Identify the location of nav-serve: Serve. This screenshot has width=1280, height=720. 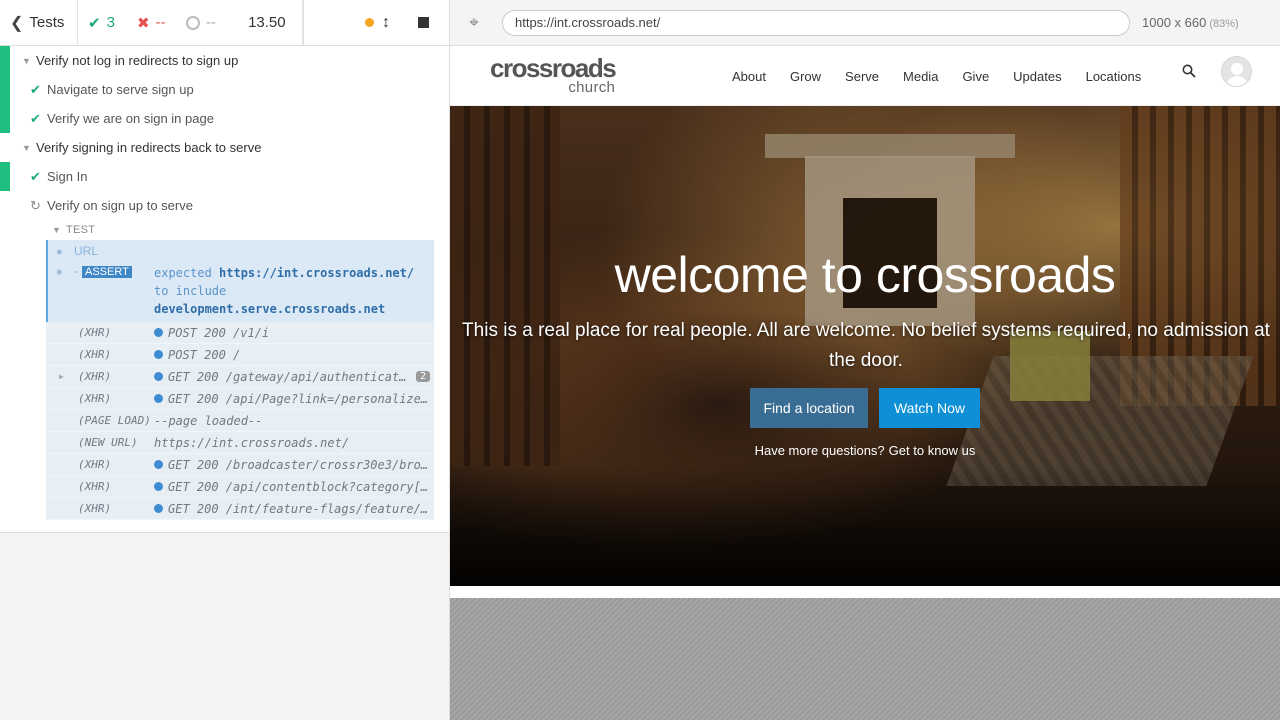
(862, 76).